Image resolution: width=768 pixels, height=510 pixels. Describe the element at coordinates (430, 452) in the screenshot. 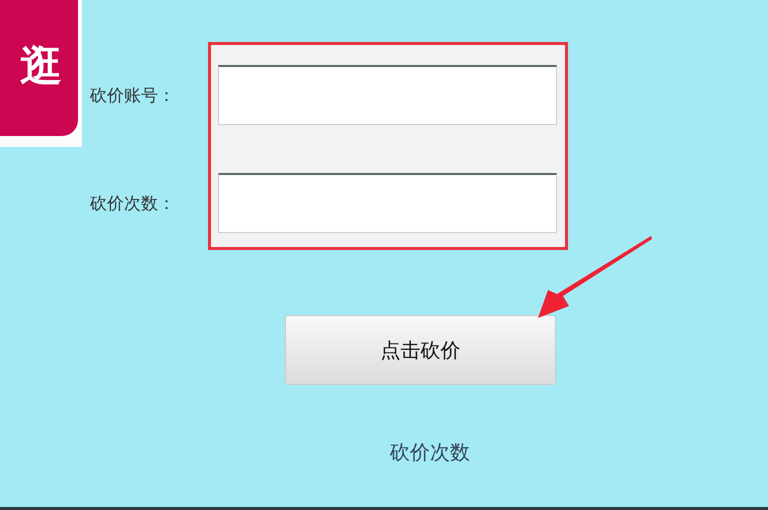

I see `count-text: 砍价次数` at that location.